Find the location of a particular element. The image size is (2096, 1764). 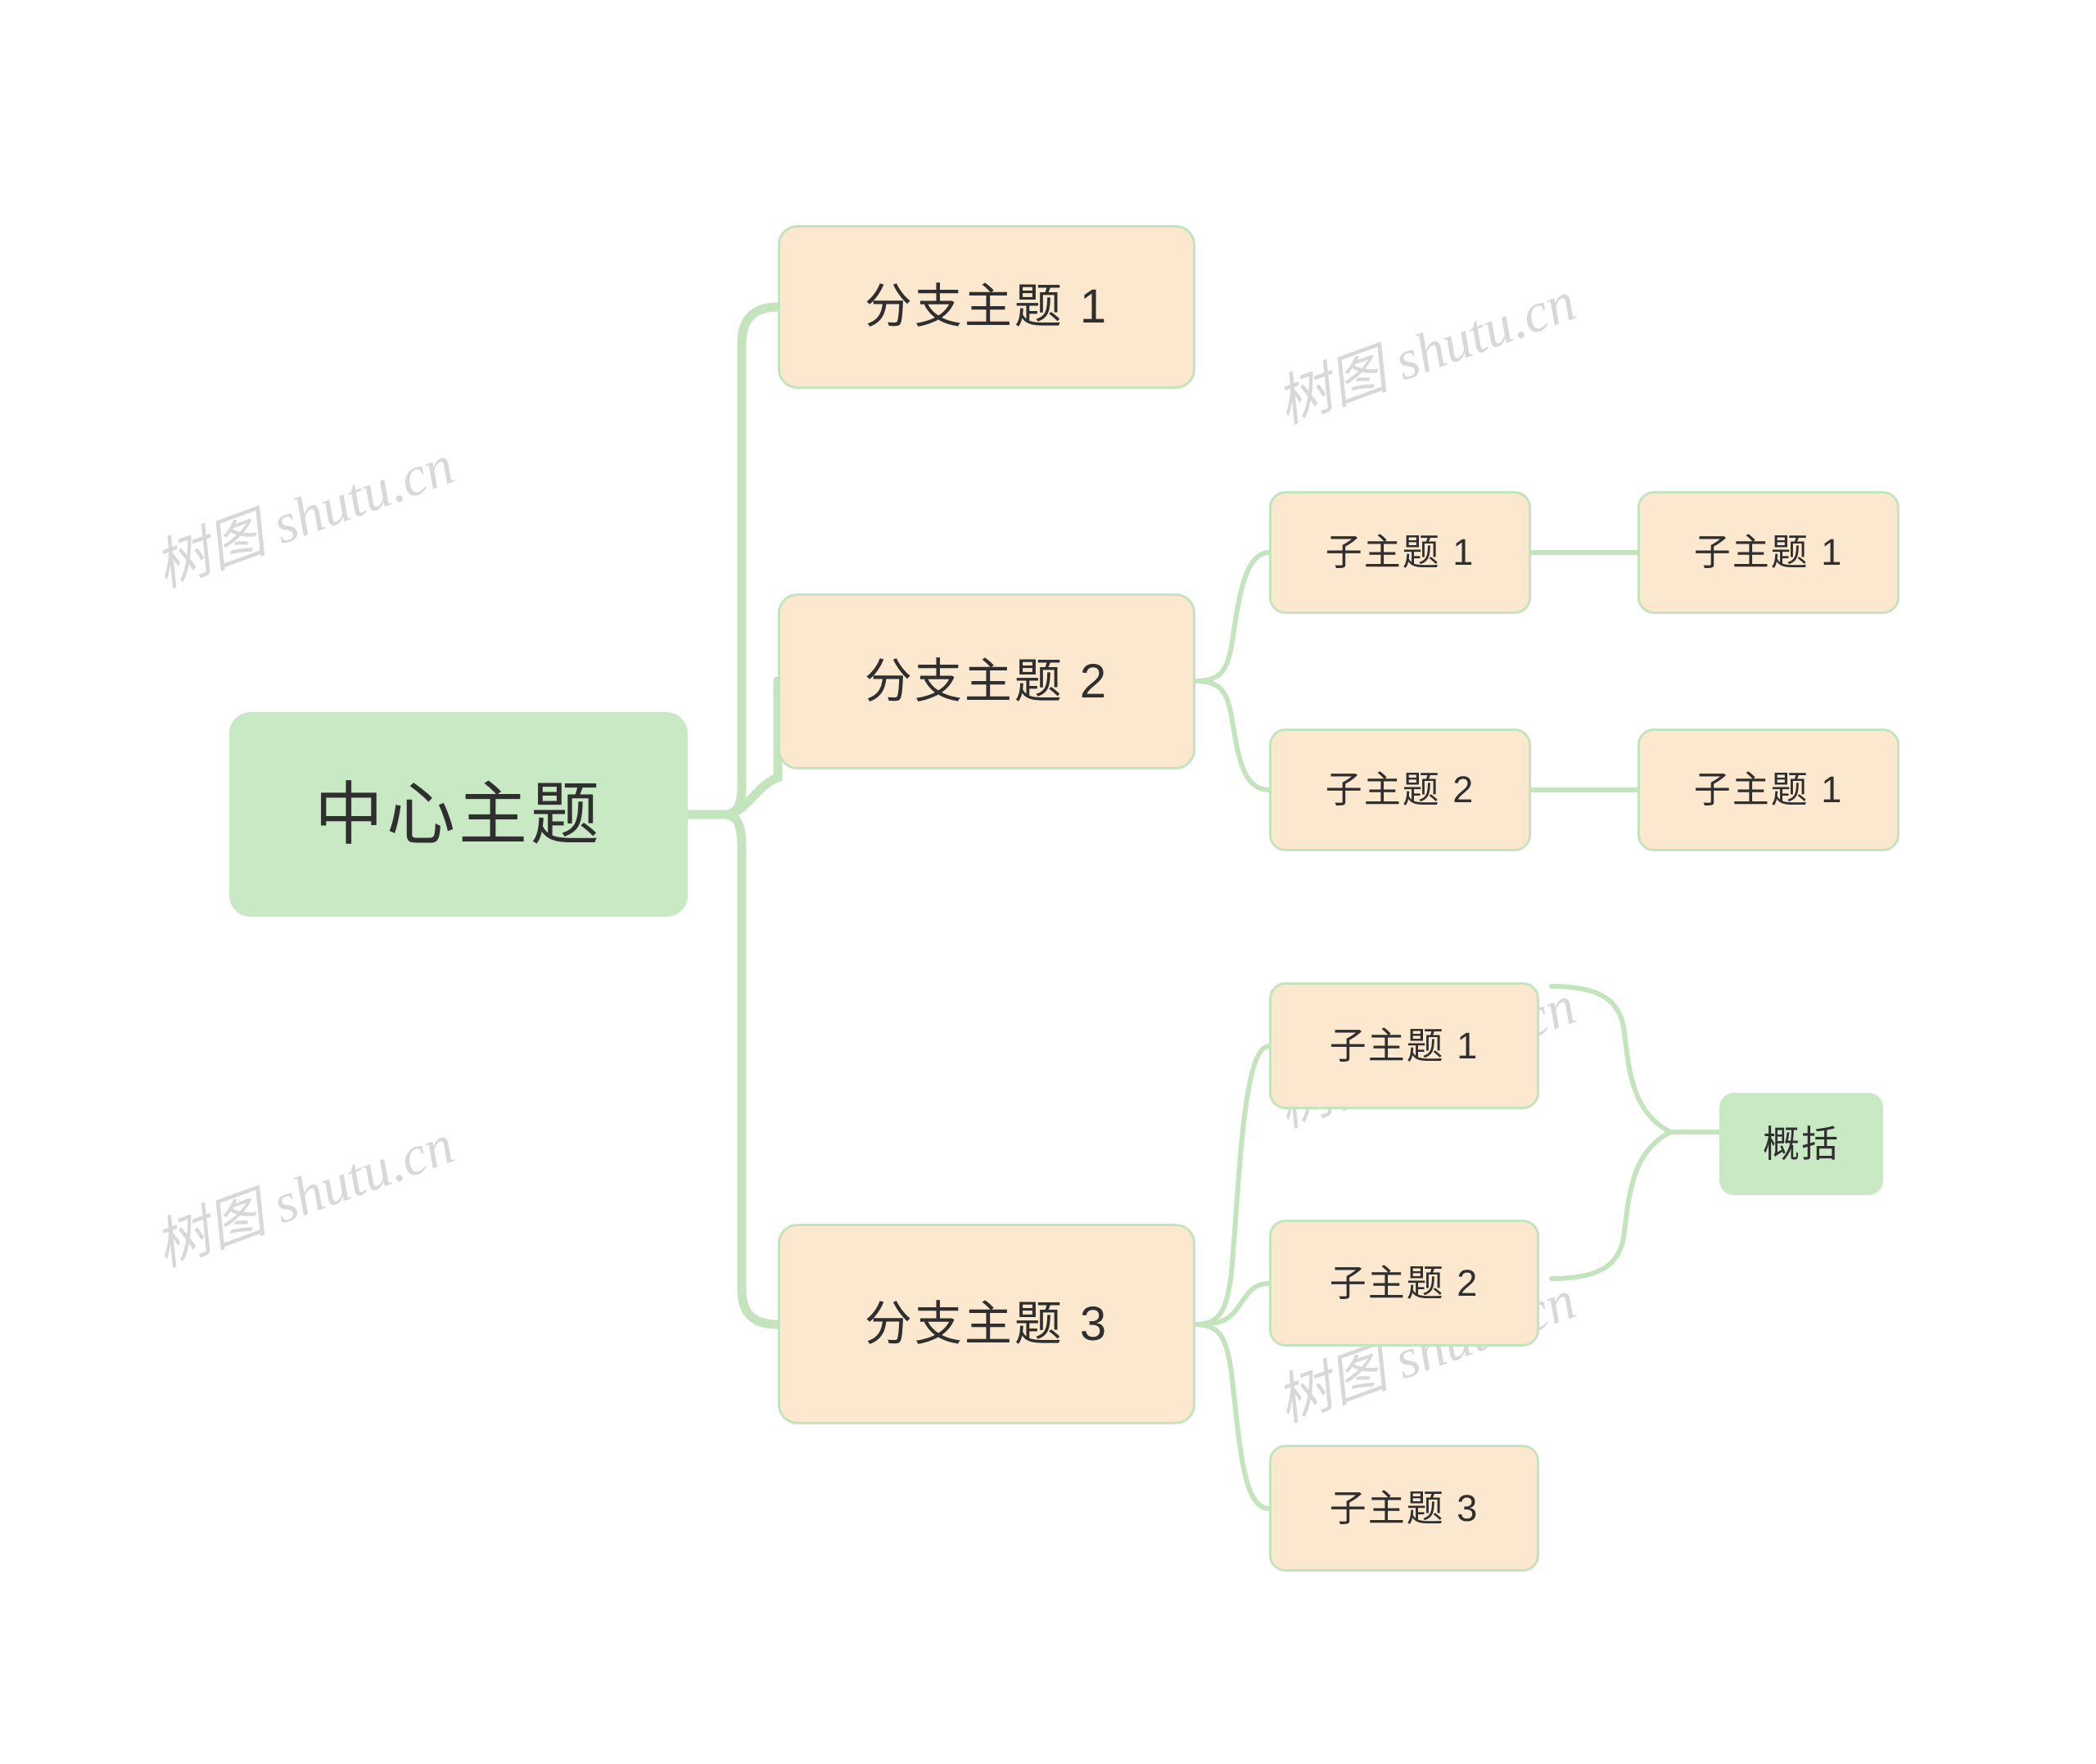

node-branch-3: 分支主题 3 is located at coordinates (987, 1324).